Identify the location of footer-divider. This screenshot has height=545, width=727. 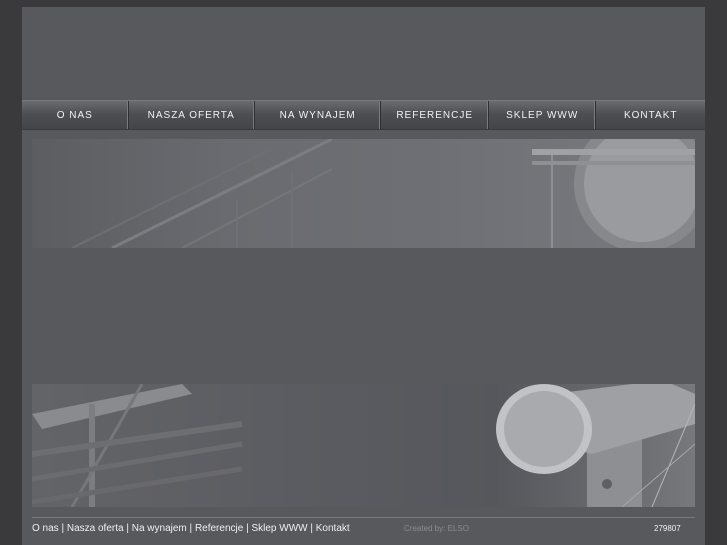
(363, 517).